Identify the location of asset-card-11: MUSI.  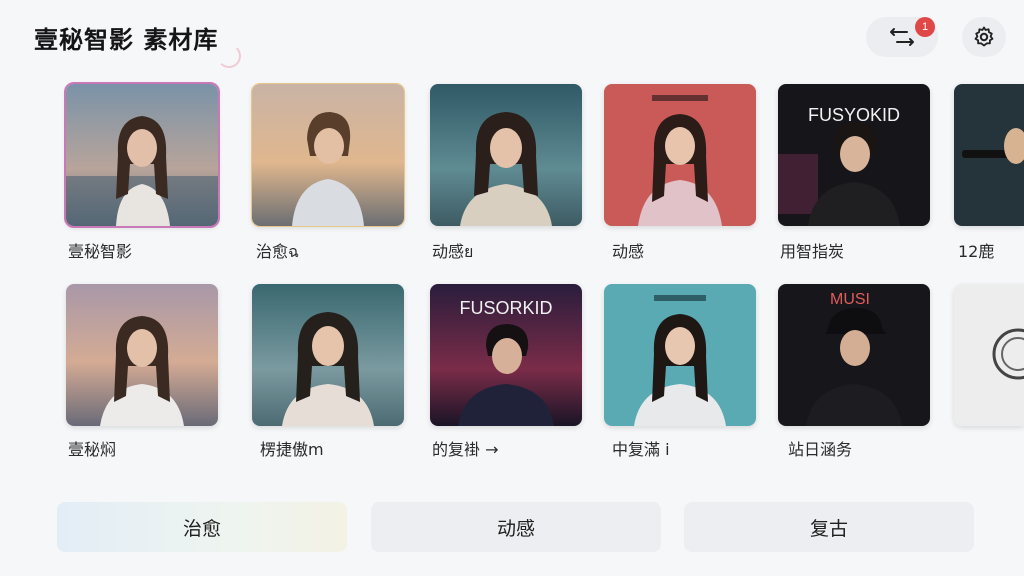
(854, 355).